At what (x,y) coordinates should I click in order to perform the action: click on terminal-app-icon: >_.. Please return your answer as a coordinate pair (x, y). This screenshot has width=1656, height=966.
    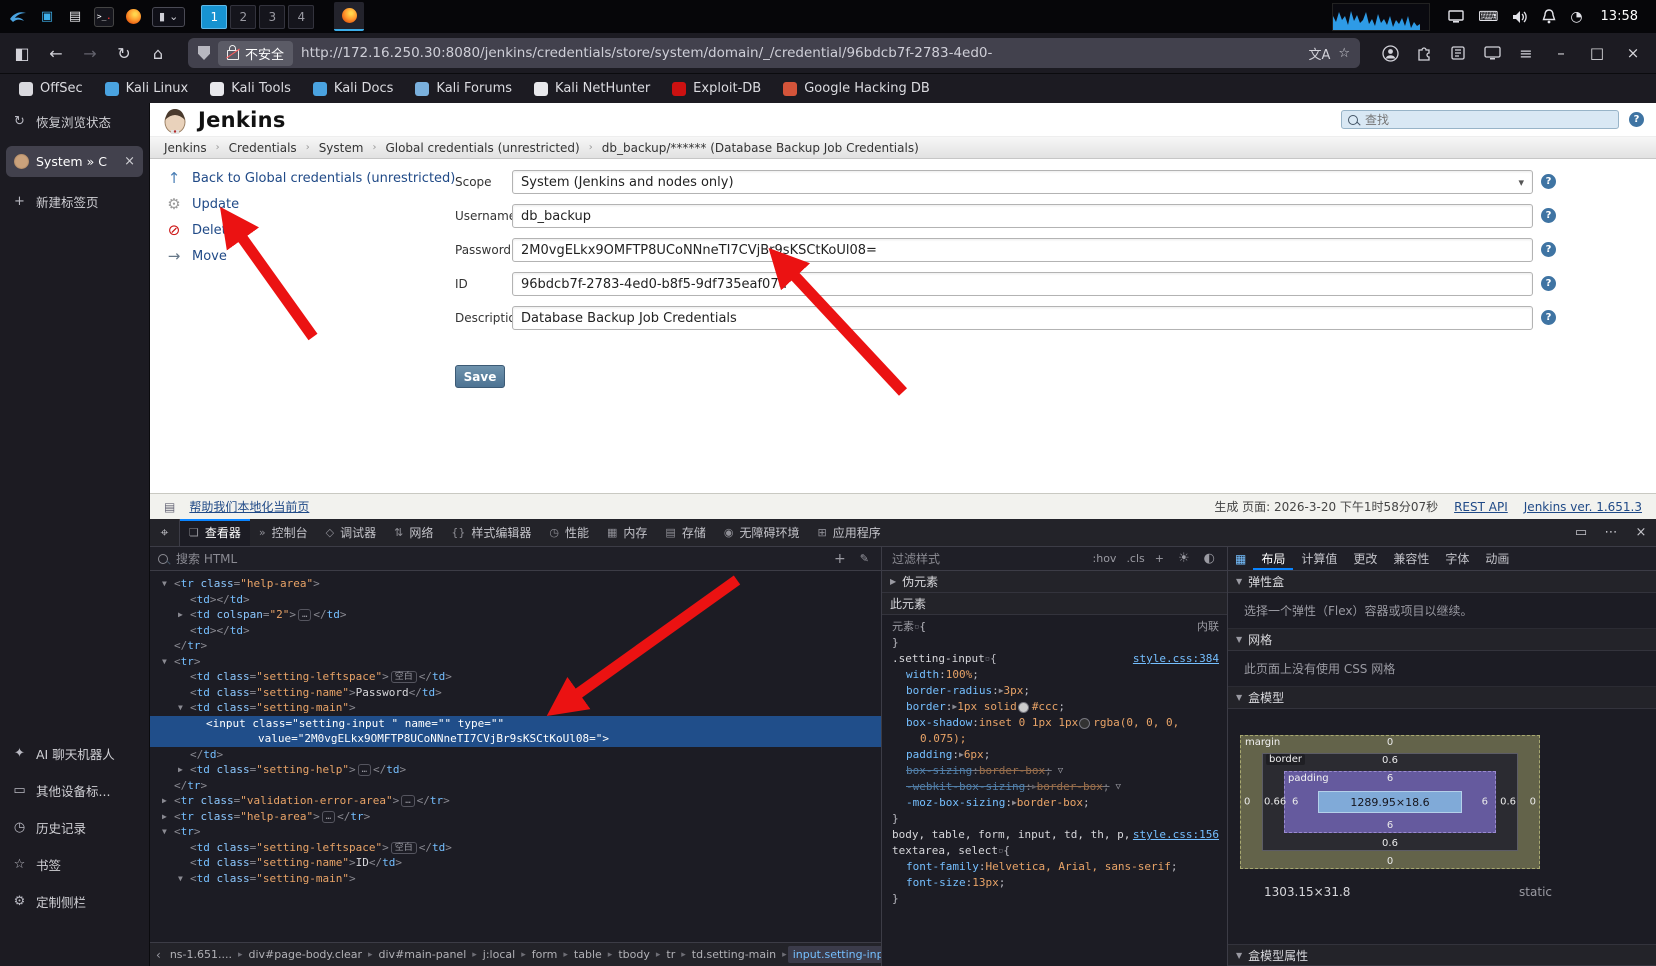
    Looking at the image, I should click on (104, 16).